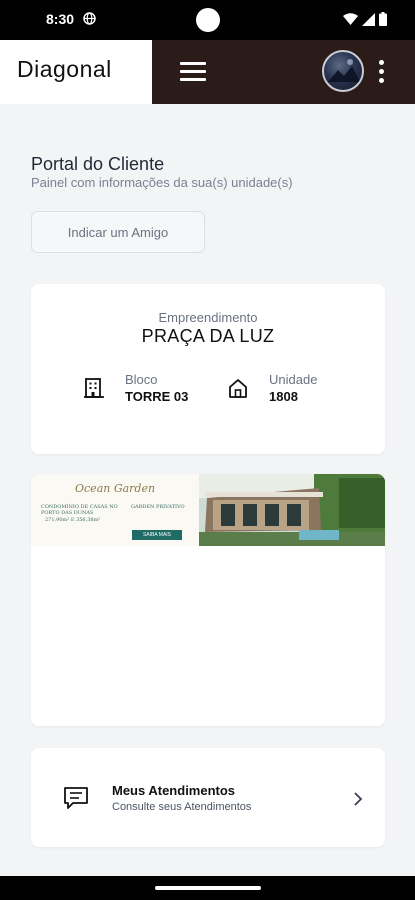  Describe the element at coordinates (358, 799) in the screenshot. I see `chevron-right-icon` at that location.